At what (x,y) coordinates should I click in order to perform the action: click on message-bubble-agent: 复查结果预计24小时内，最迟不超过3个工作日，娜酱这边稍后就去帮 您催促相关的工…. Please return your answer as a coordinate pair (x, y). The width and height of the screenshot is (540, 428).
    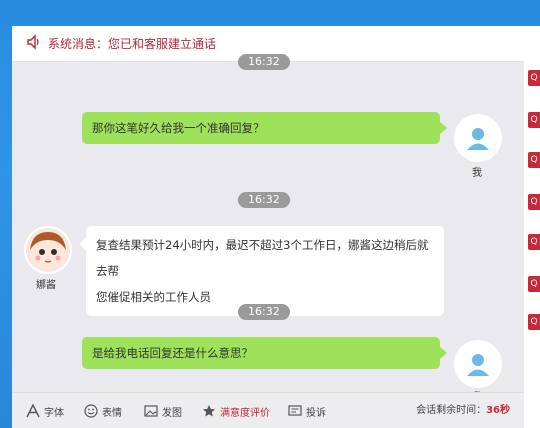
    Looking at the image, I should click on (261, 271).